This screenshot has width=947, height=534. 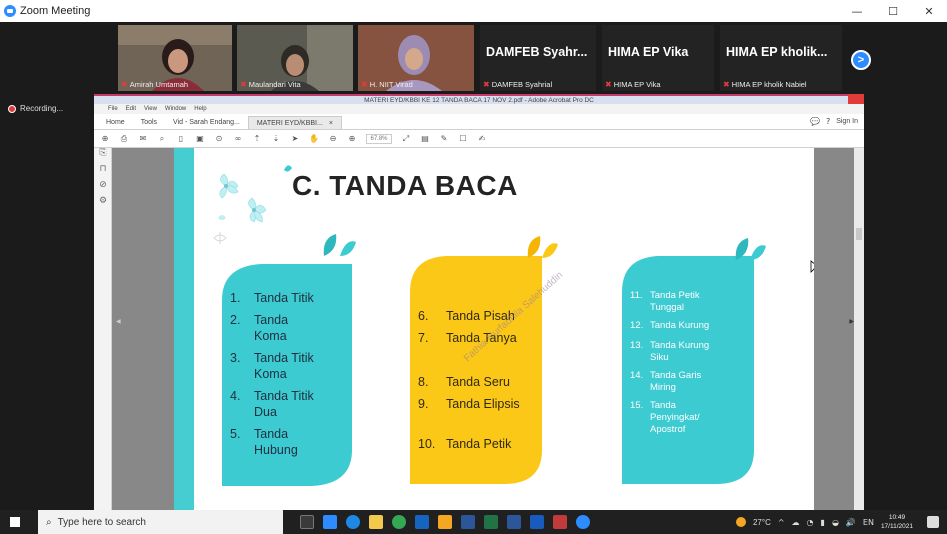 I want to click on task-view-icon, so click(x=307, y=522).